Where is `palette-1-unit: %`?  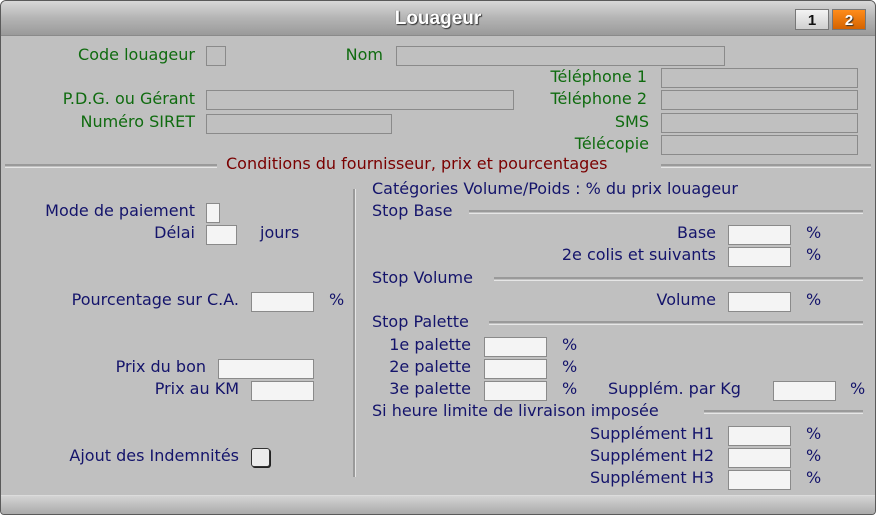
palette-1-unit: % is located at coordinates (570, 344).